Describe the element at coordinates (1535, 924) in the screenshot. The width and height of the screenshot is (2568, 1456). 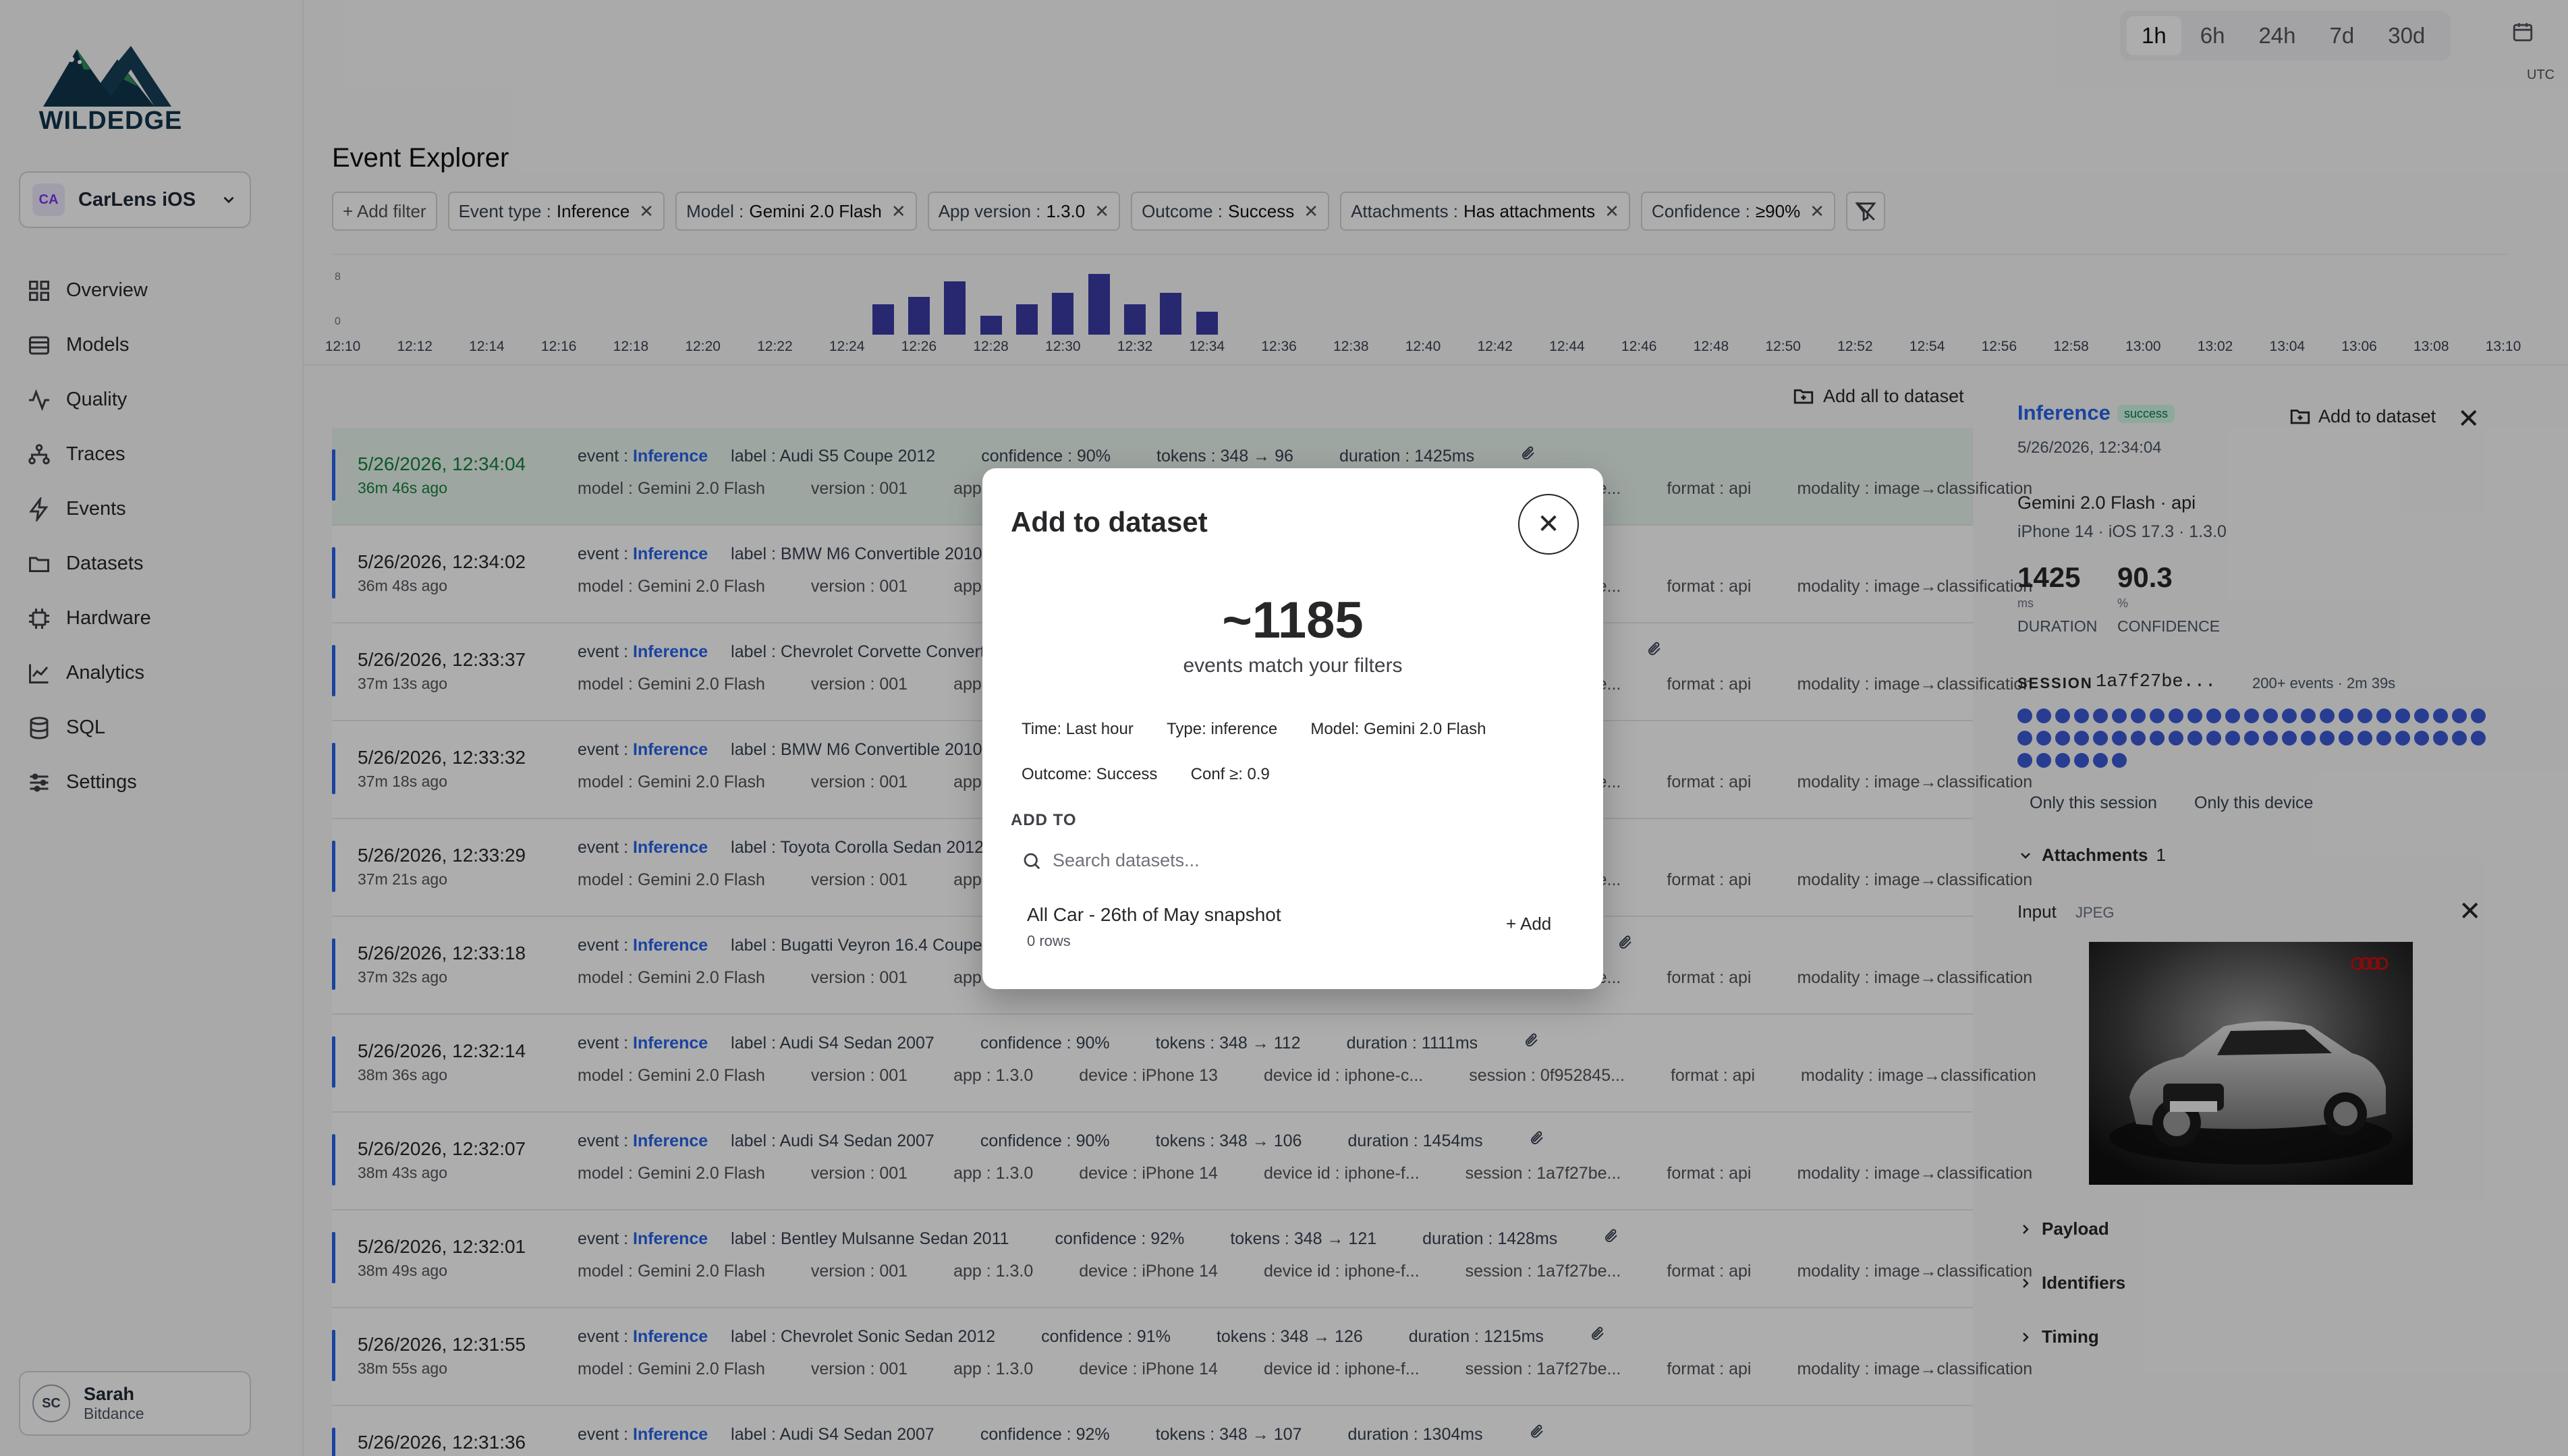
I see `add-label: Add` at that location.